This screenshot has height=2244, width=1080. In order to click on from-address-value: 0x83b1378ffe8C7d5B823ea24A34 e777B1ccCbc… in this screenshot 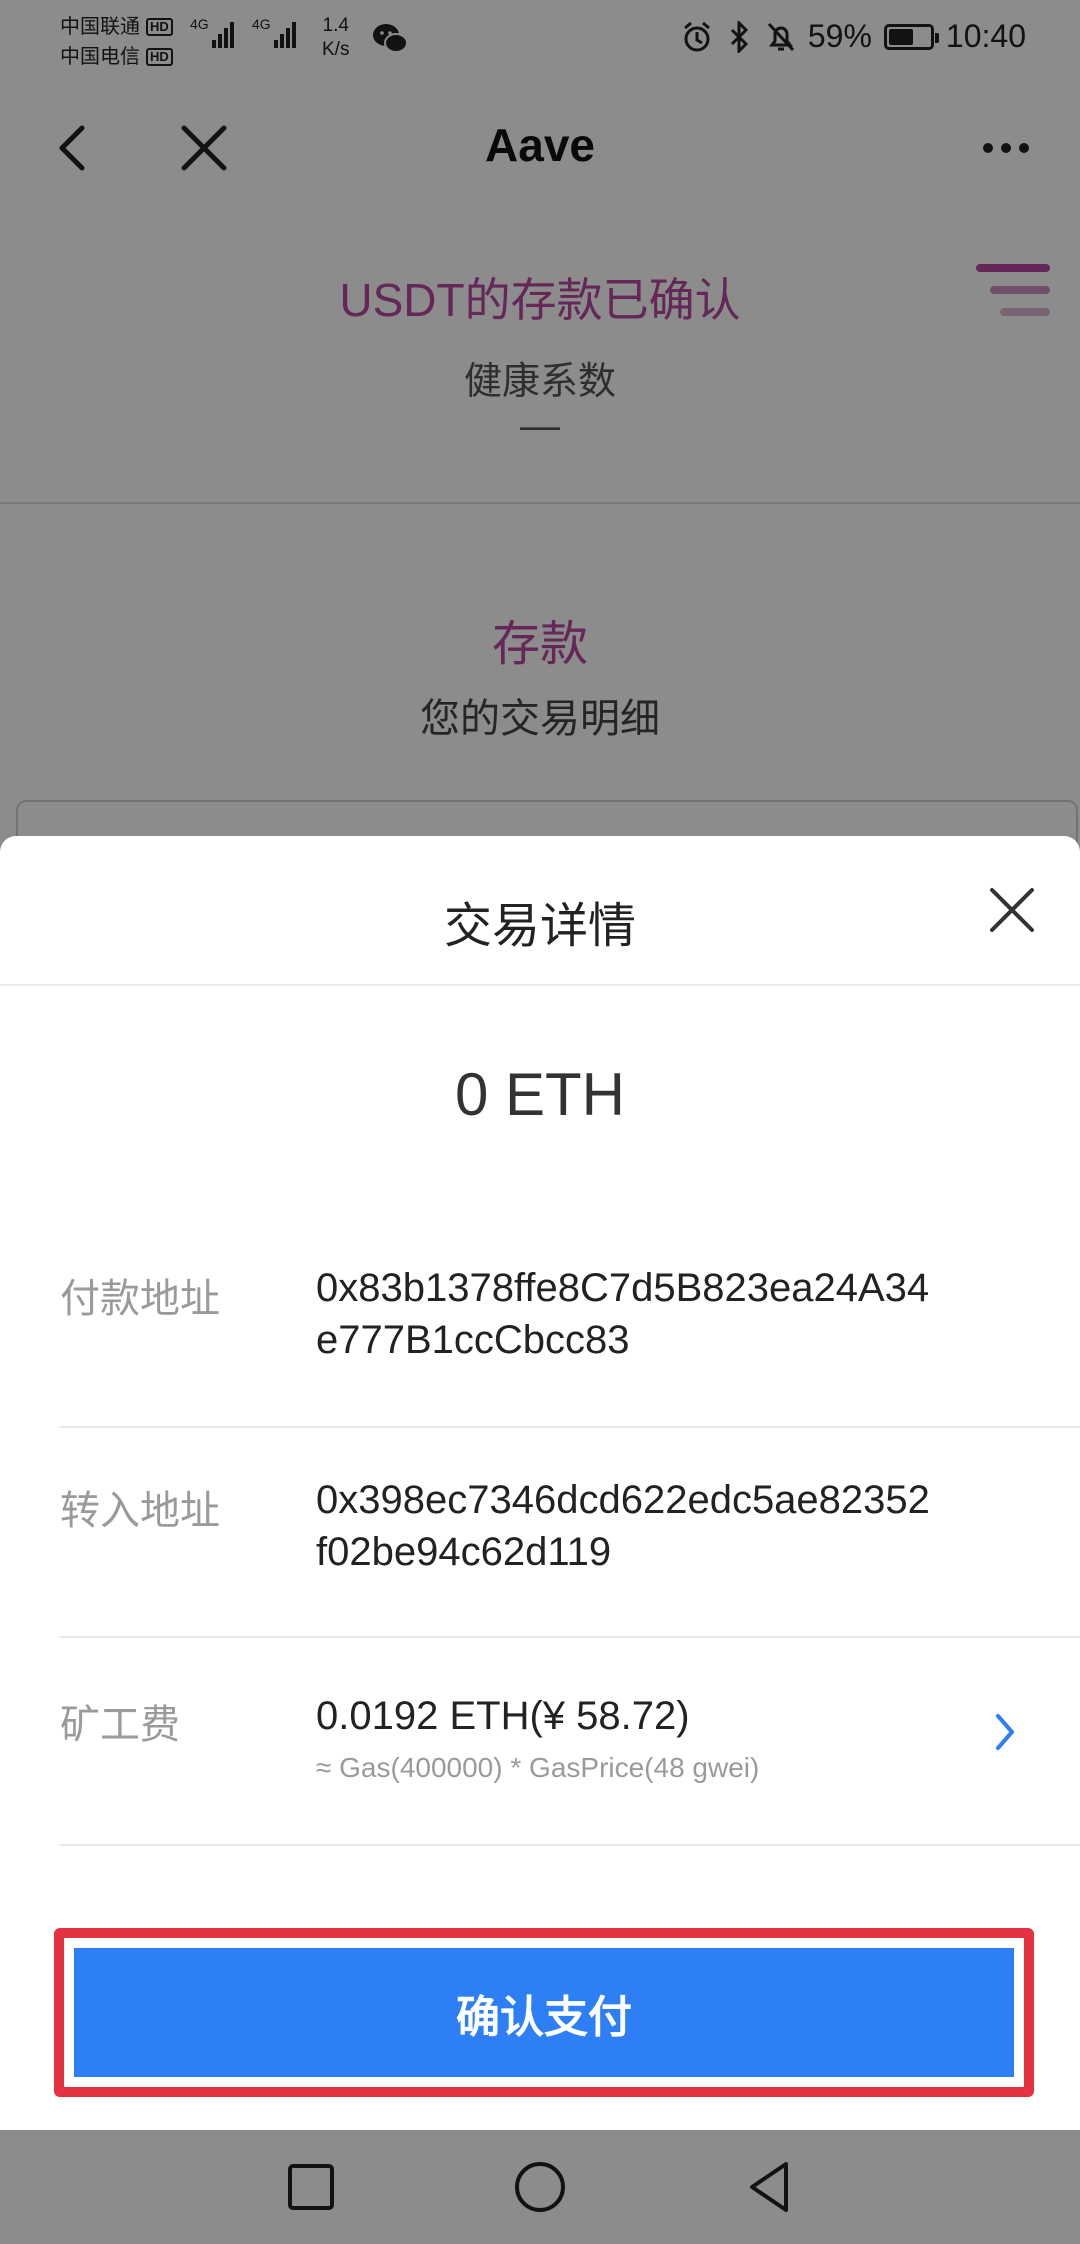, I will do `click(623, 1314)`.